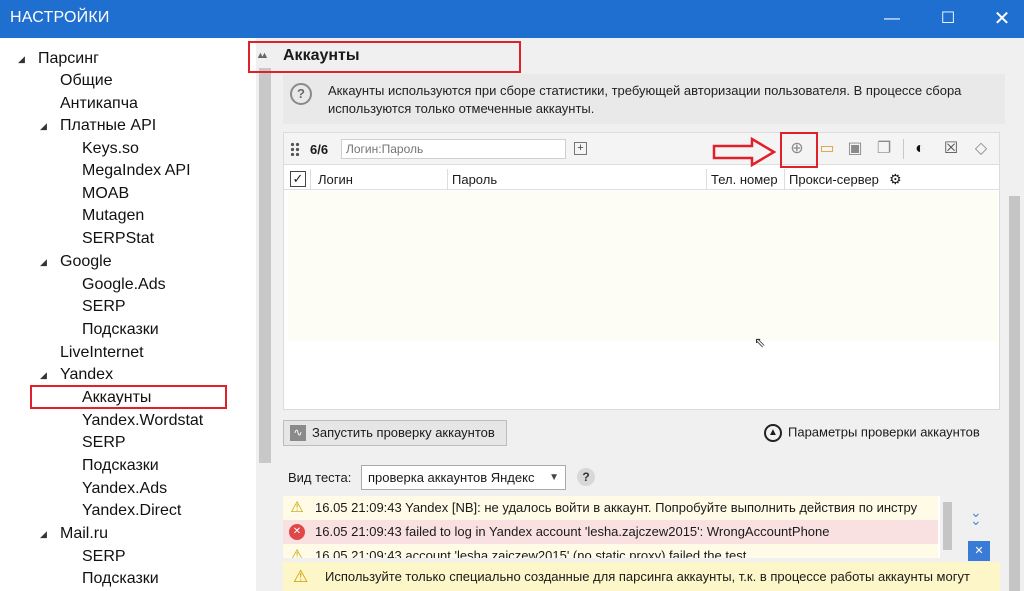 This screenshot has width=1024, height=591. What do you see at coordinates (580, 148) in the screenshot?
I see `expand-input-icon: +` at bounding box center [580, 148].